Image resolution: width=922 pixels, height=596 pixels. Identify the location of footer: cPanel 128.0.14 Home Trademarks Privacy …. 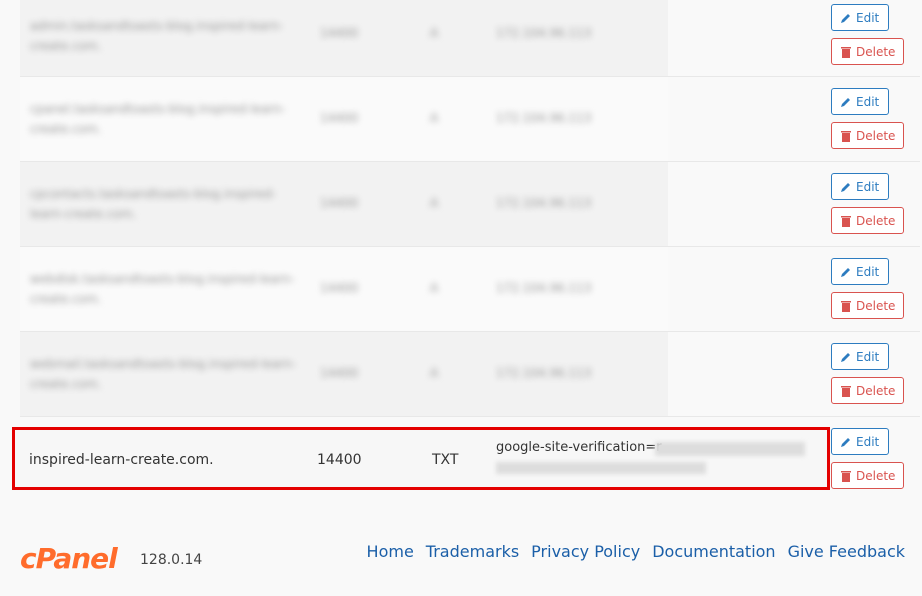
(461, 560).